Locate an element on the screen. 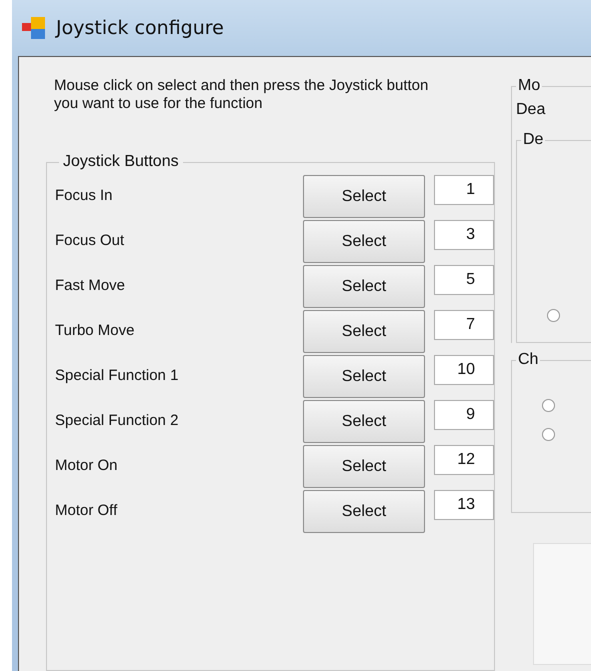 Image resolution: width=591 pixels, height=671 pixels. group-title: Ch is located at coordinates (528, 360).